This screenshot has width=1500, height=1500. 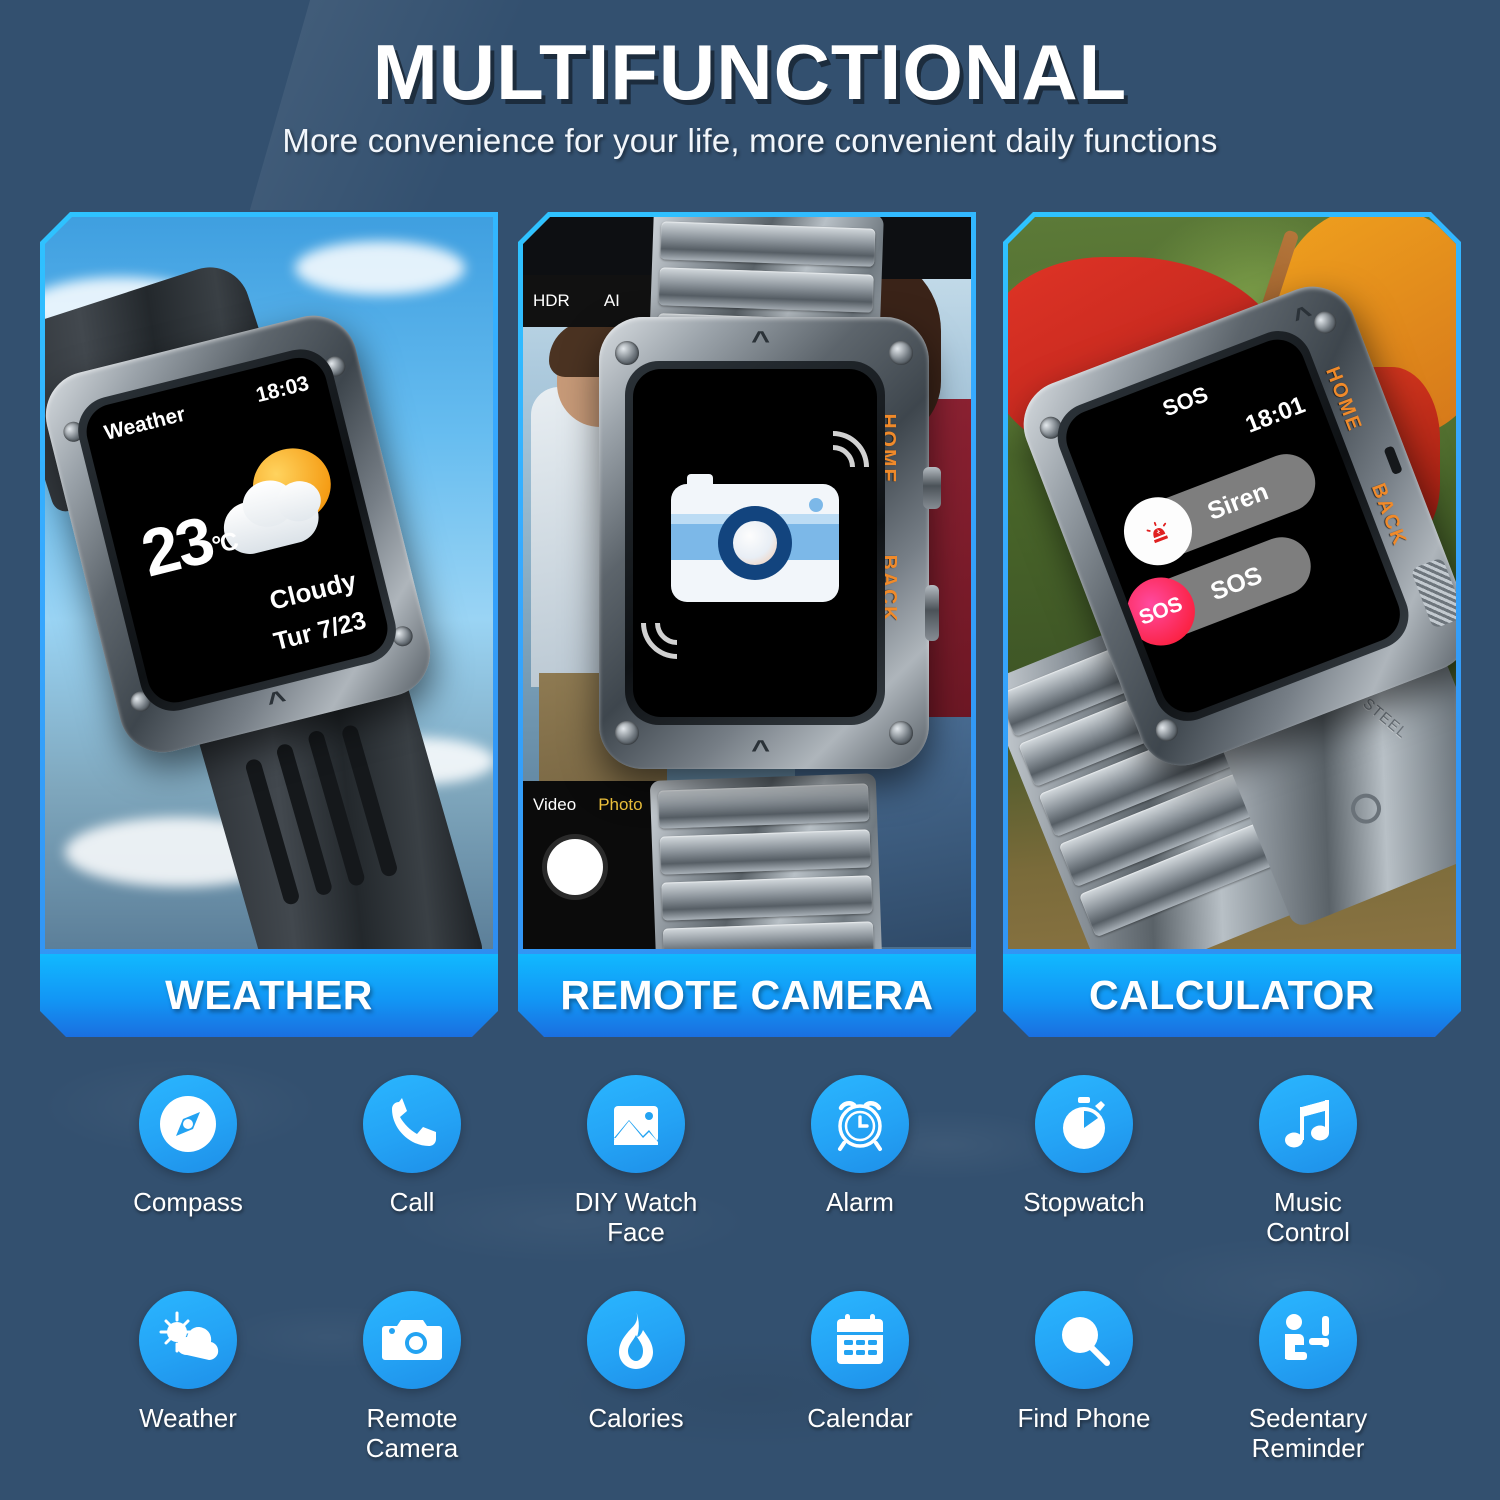 I want to click on watch-screen-camera, so click(x=755, y=543).